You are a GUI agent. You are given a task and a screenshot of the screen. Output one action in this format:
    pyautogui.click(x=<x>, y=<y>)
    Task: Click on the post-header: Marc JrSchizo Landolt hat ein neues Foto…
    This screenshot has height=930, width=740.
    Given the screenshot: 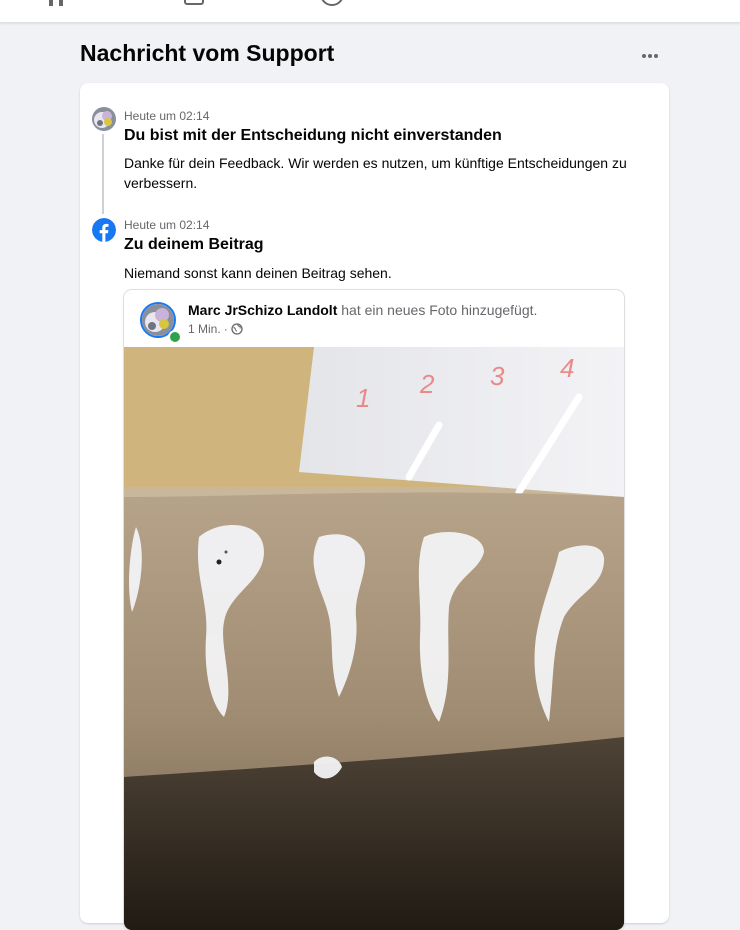 What is the action you would take?
    pyautogui.click(x=362, y=310)
    